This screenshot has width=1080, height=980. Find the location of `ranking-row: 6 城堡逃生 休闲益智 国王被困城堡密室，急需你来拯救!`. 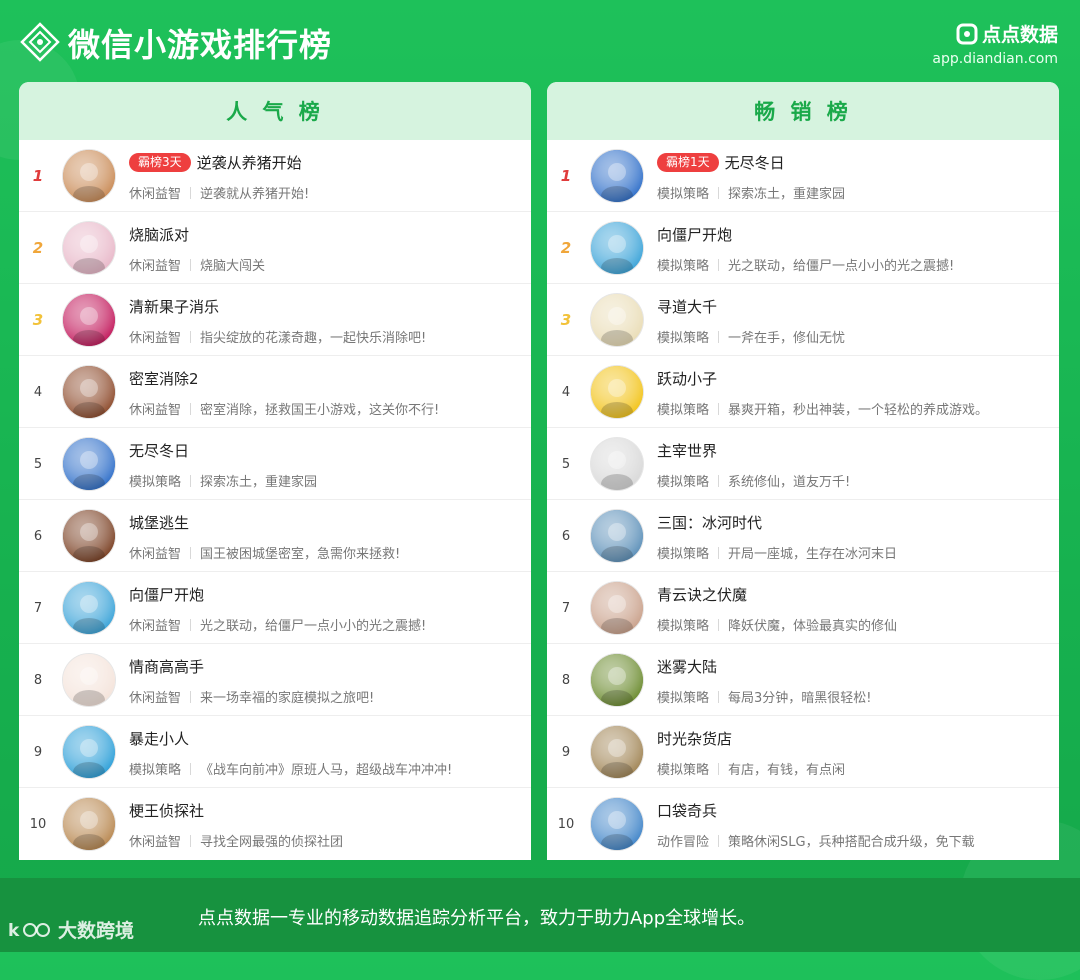

ranking-row: 6 城堡逃生 休闲益智 国王被困城堡密室，急需你来拯救! is located at coordinates (275, 536).